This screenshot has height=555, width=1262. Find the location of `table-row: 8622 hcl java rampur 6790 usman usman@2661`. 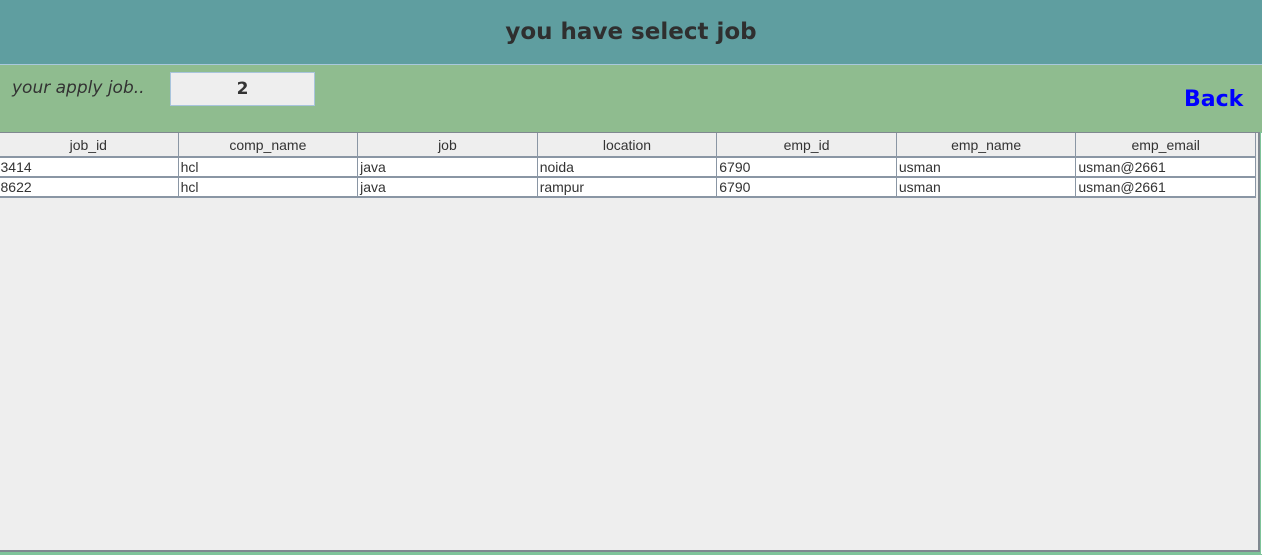

table-row: 8622 hcl java rampur 6790 usman usman@2661 is located at coordinates (628, 187).